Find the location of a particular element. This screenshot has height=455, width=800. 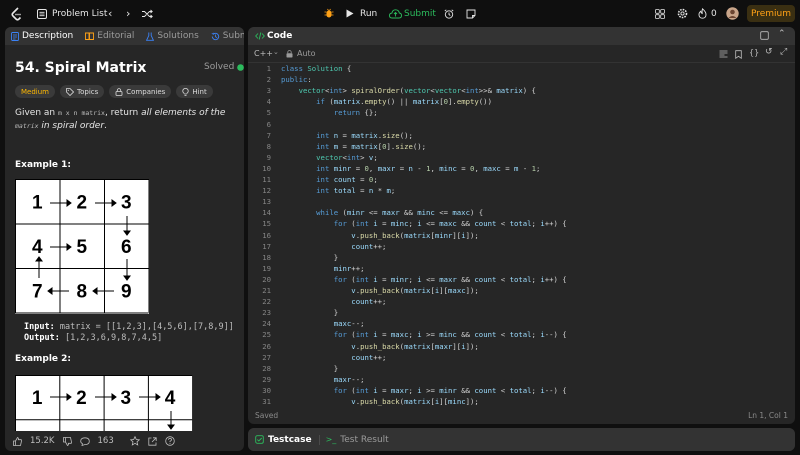

code-text: v.push_back(matrix[maxr][i]); is located at coordinates (415, 346).